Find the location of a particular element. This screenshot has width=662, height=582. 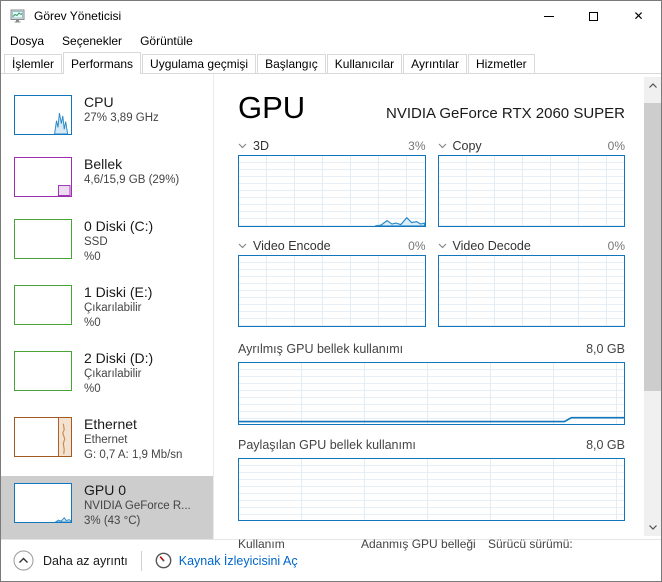

tab-performans: Performans is located at coordinates (102, 63).